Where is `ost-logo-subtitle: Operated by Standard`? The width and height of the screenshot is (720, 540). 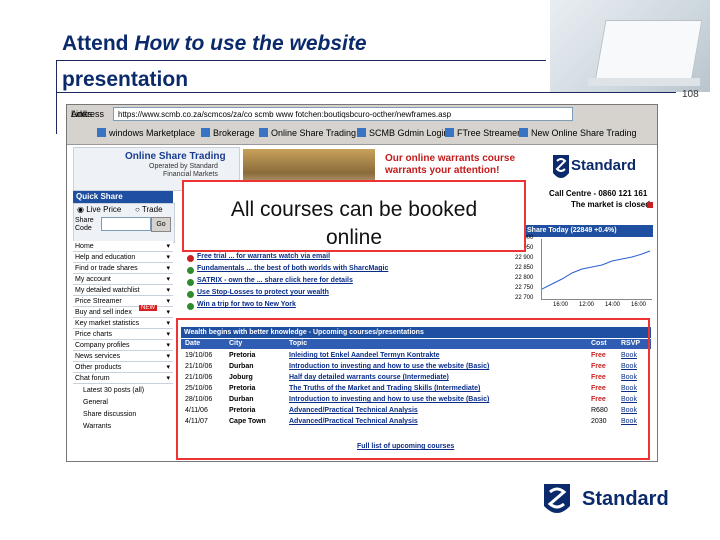
ost-logo-subtitle: Operated by Standard is located at coordinates (183, 166).